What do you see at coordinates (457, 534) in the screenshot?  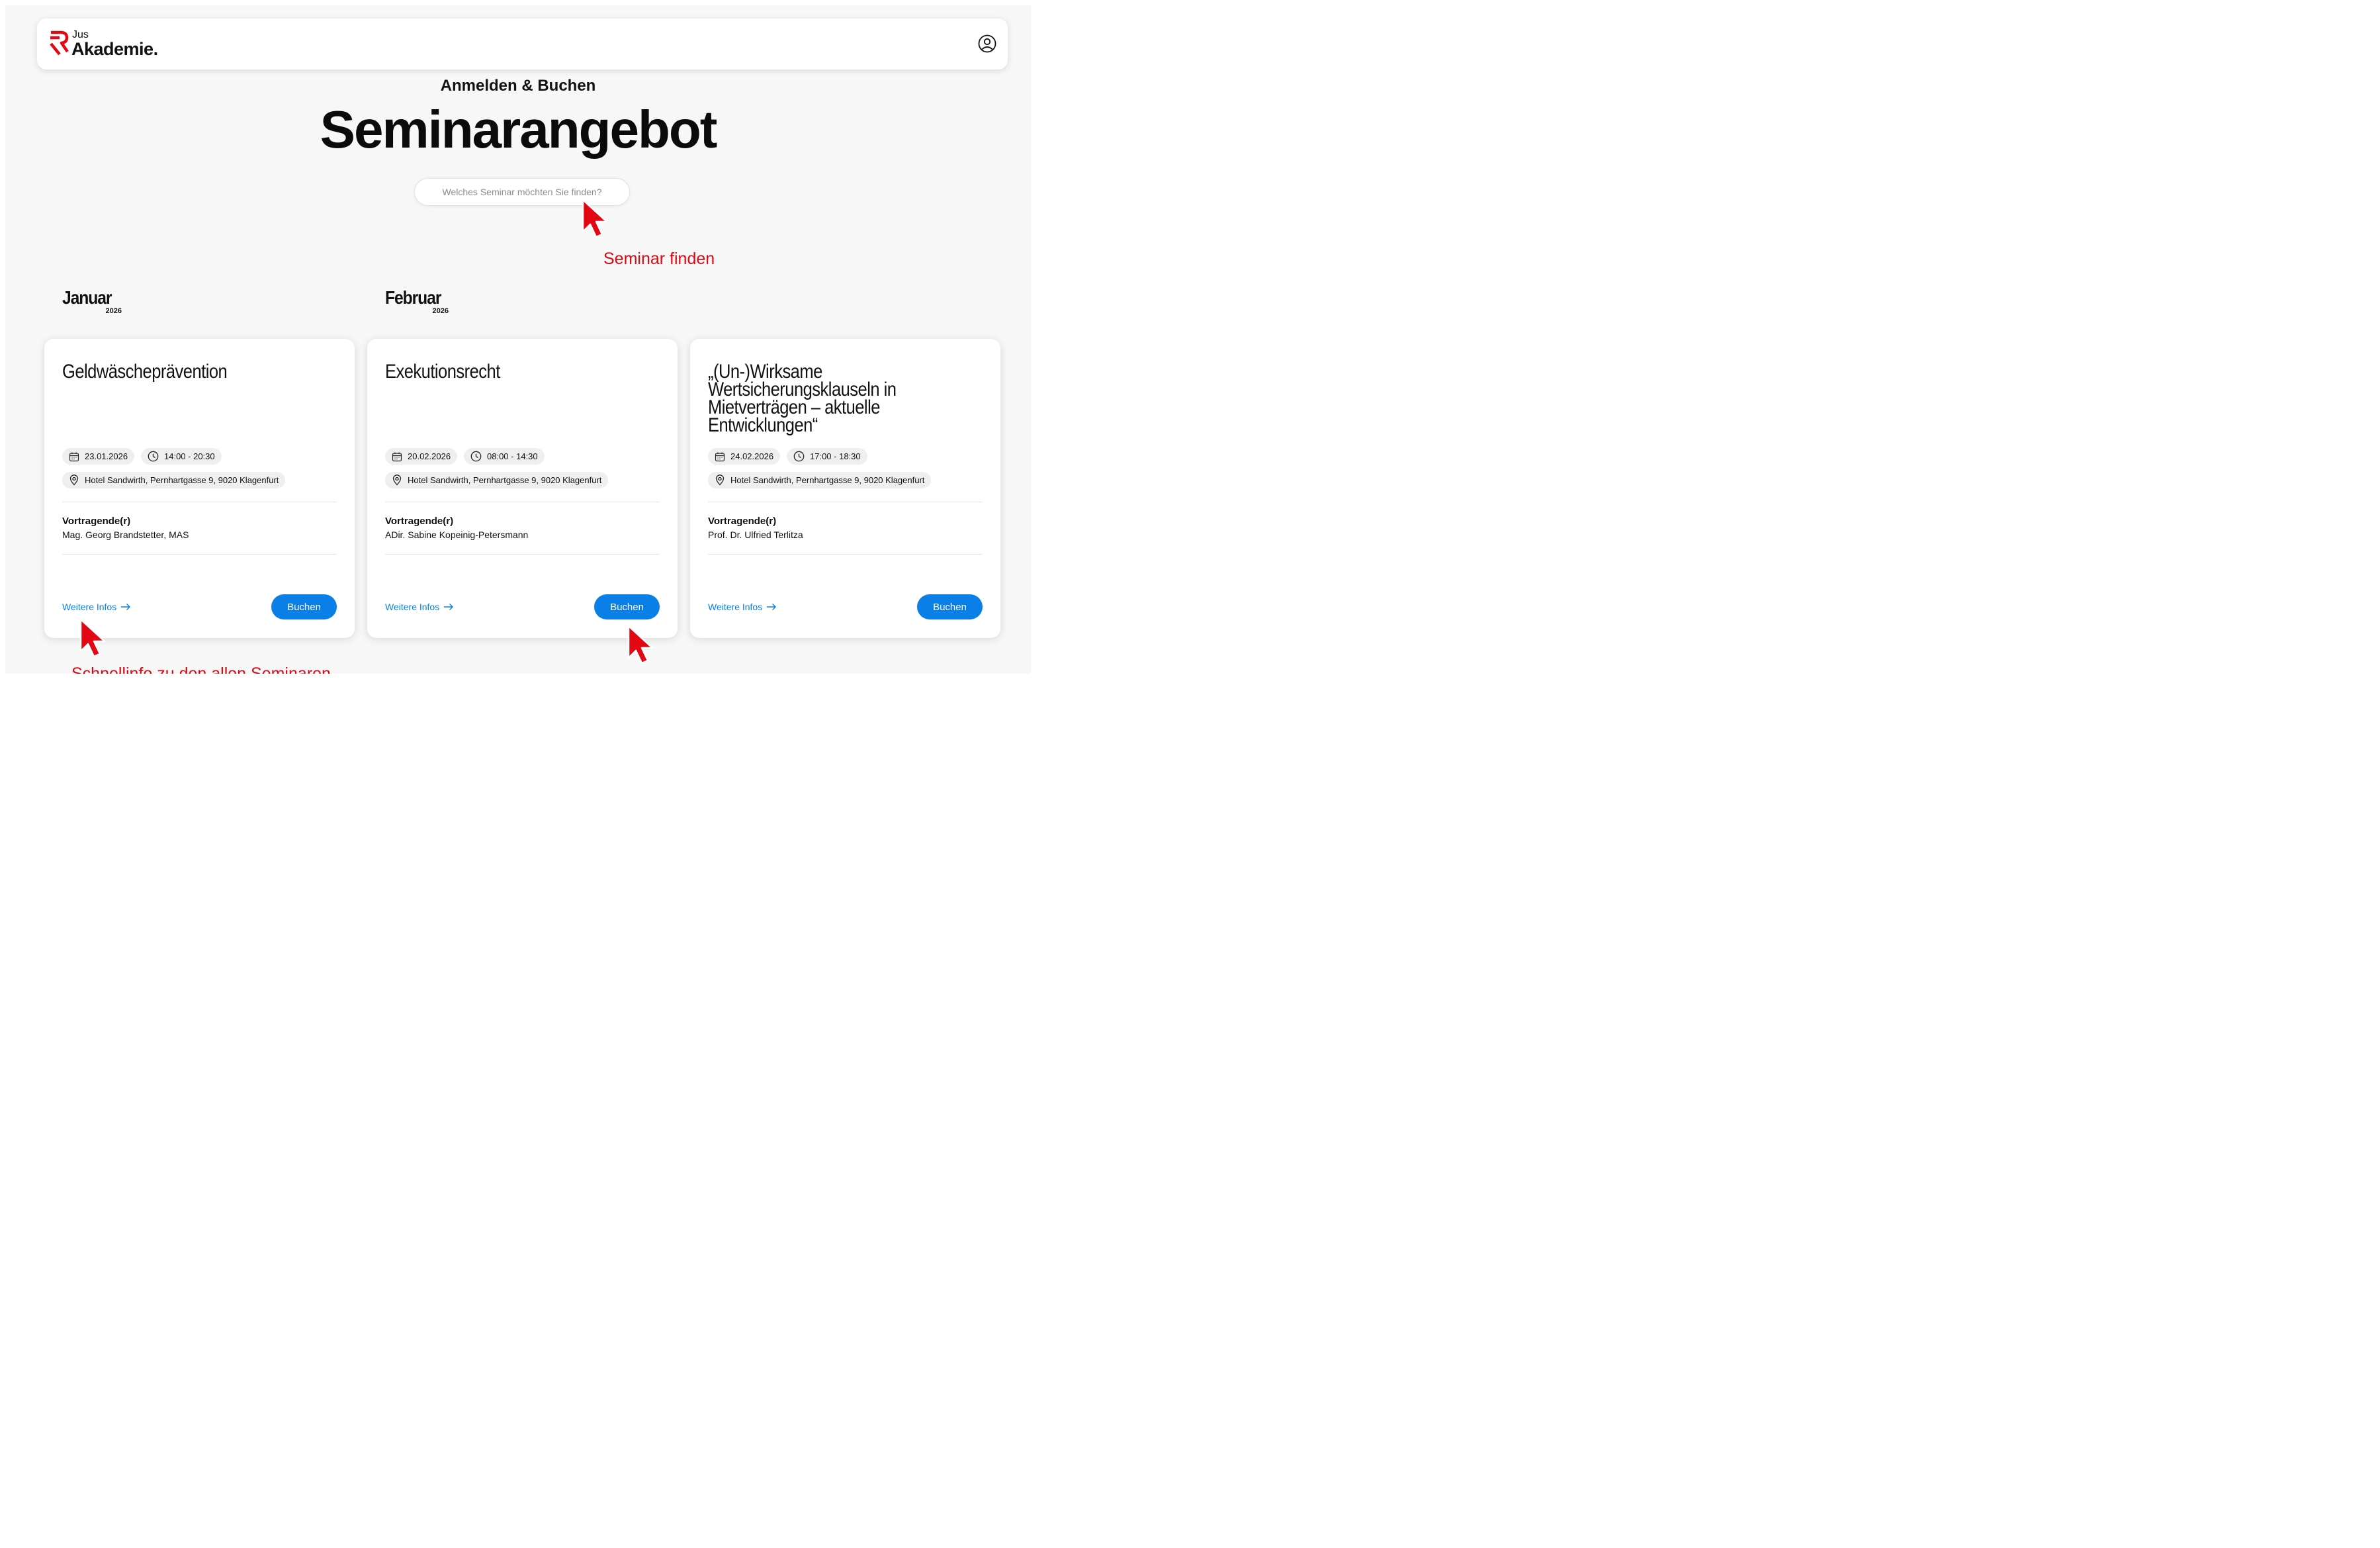 I see `speaker-name: ADir. Sabine Kopeinig-Petersmann` at bounding box center [457, 534].